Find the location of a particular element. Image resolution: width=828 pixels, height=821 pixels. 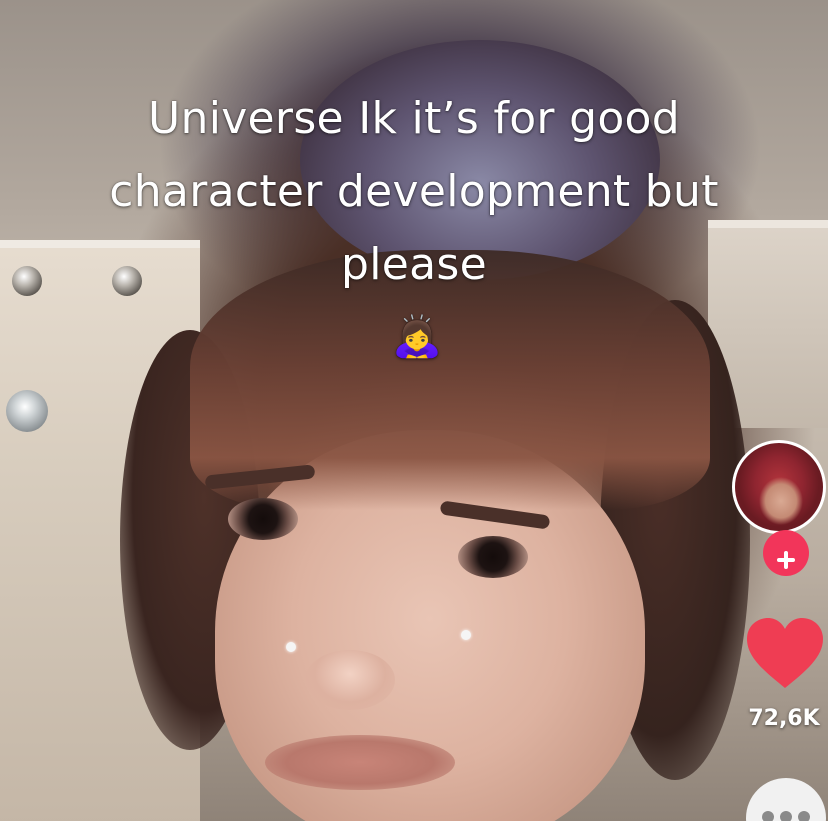

lips is located at coordinates (360, 762).